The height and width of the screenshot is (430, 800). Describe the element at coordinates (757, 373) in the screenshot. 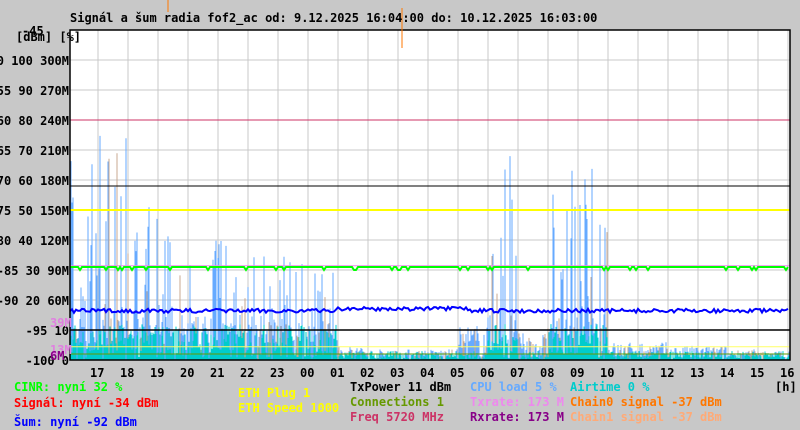

I see `x-tick-label: 15` at that location.